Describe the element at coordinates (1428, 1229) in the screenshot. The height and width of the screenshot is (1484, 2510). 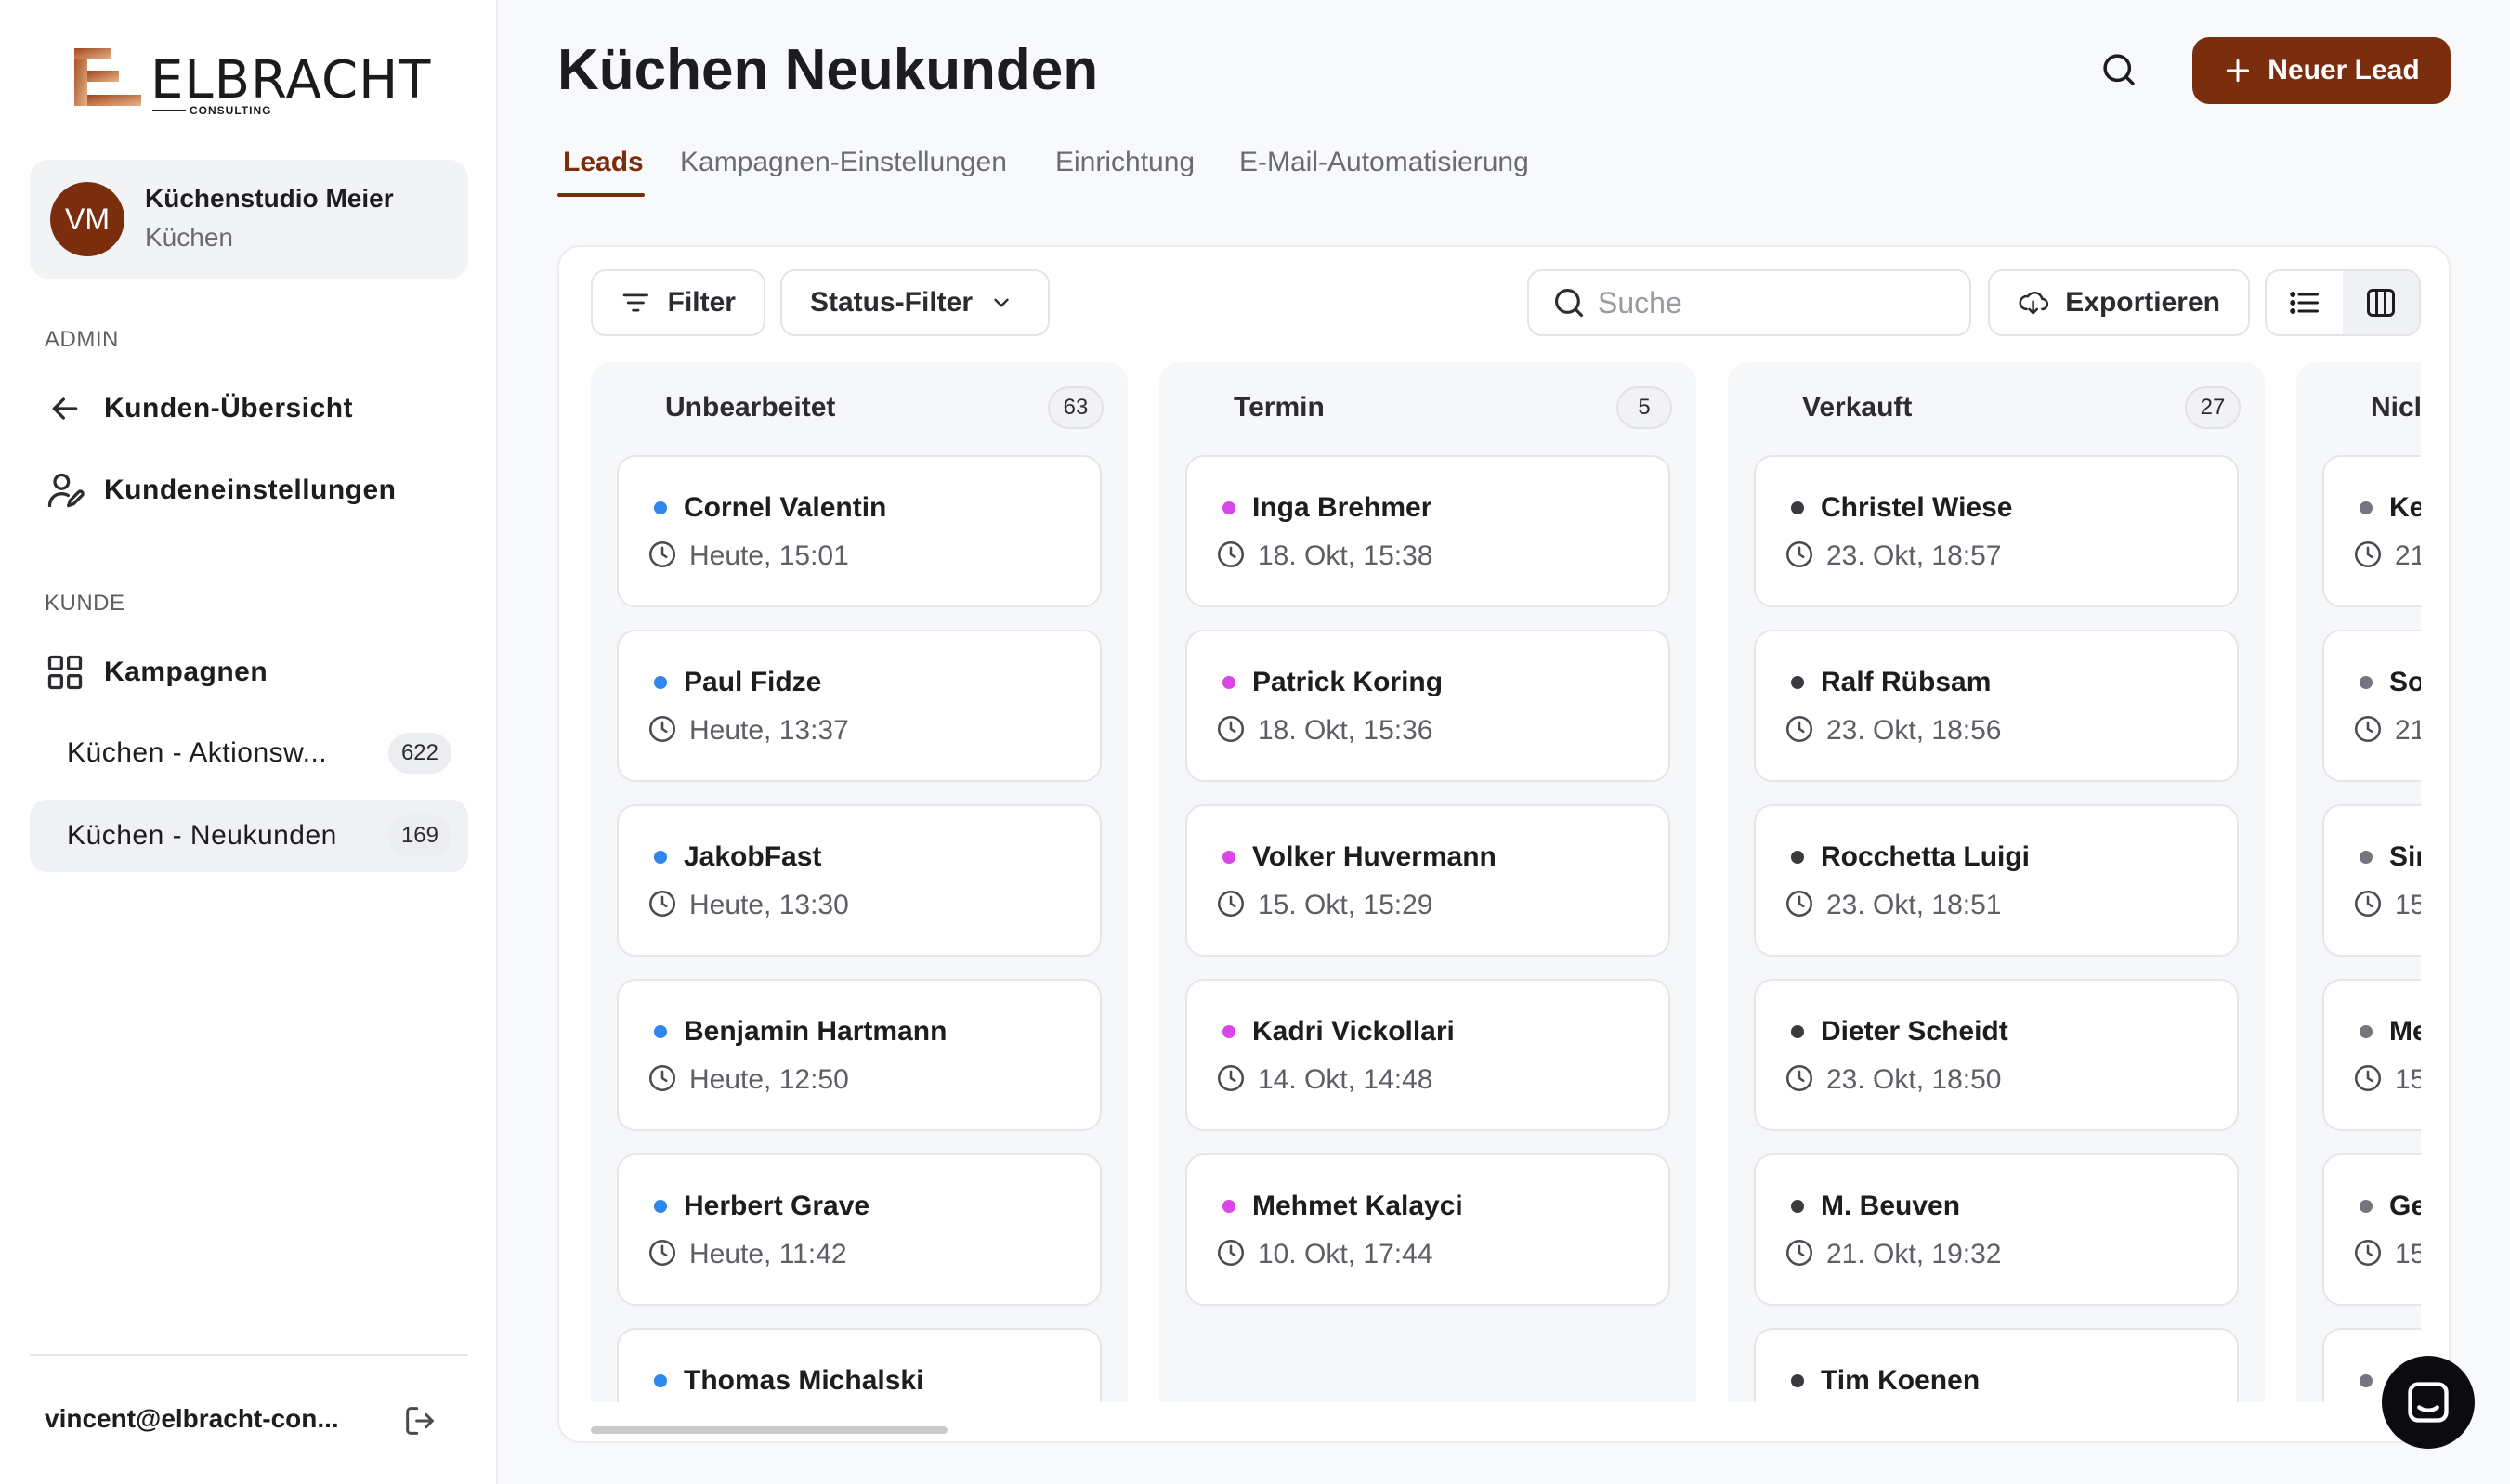
I see `lead-card: Mehmet Kalayci 10. Okt, 17:44` at that location.